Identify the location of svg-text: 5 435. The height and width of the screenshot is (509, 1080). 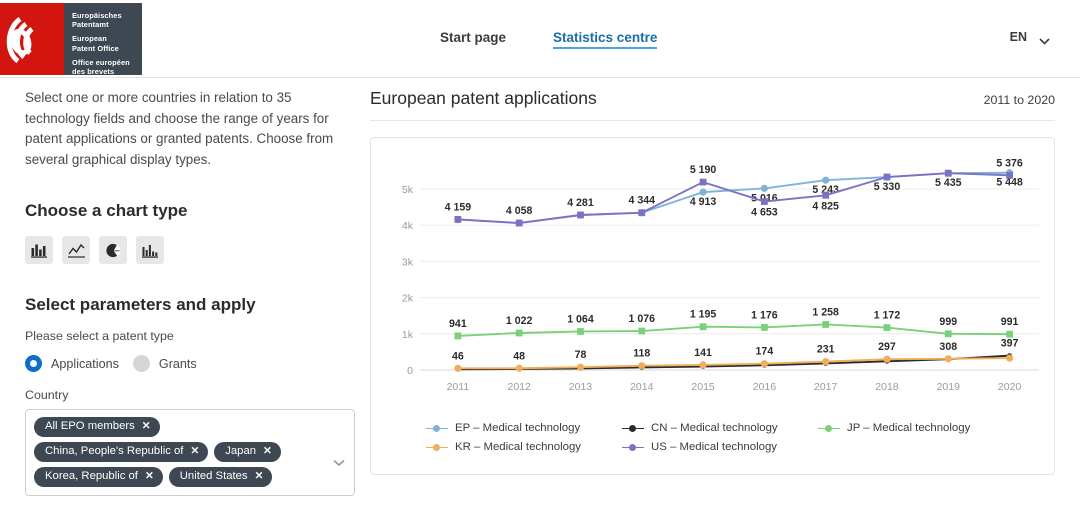
(948, 183).